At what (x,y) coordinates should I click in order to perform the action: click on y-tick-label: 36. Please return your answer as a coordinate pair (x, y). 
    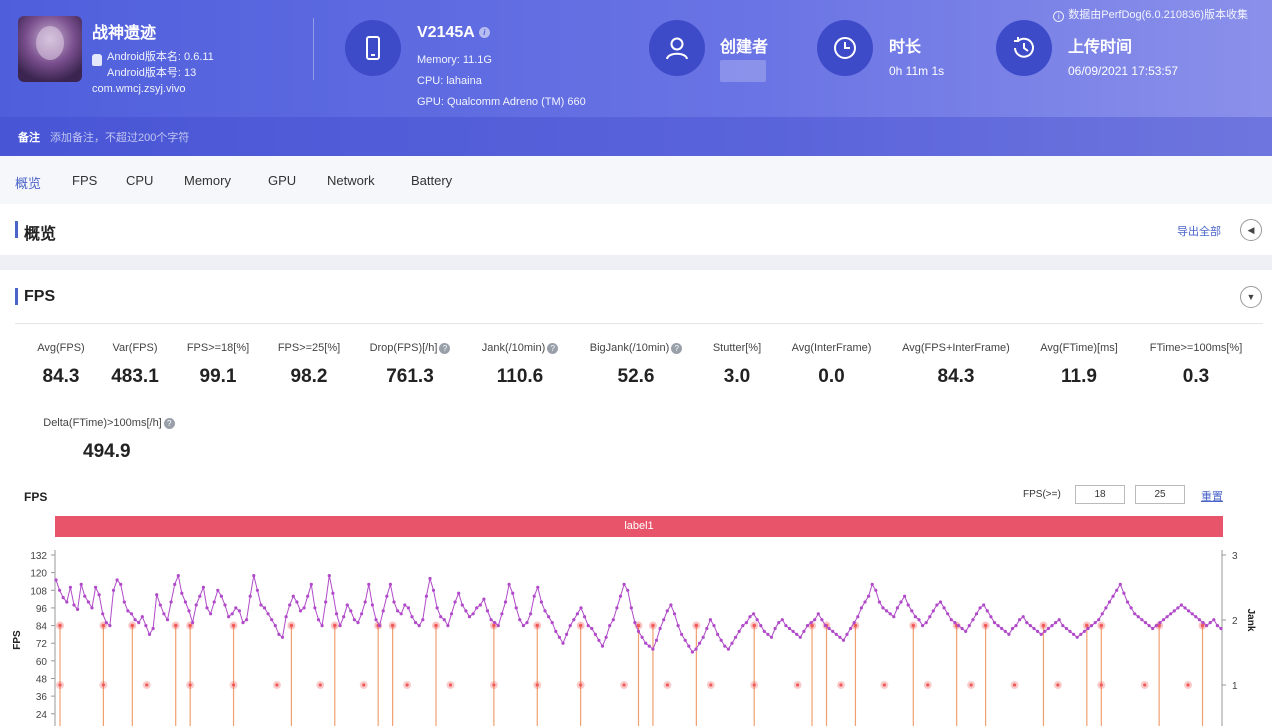
    Looking at the image, I should click on (42, 697).